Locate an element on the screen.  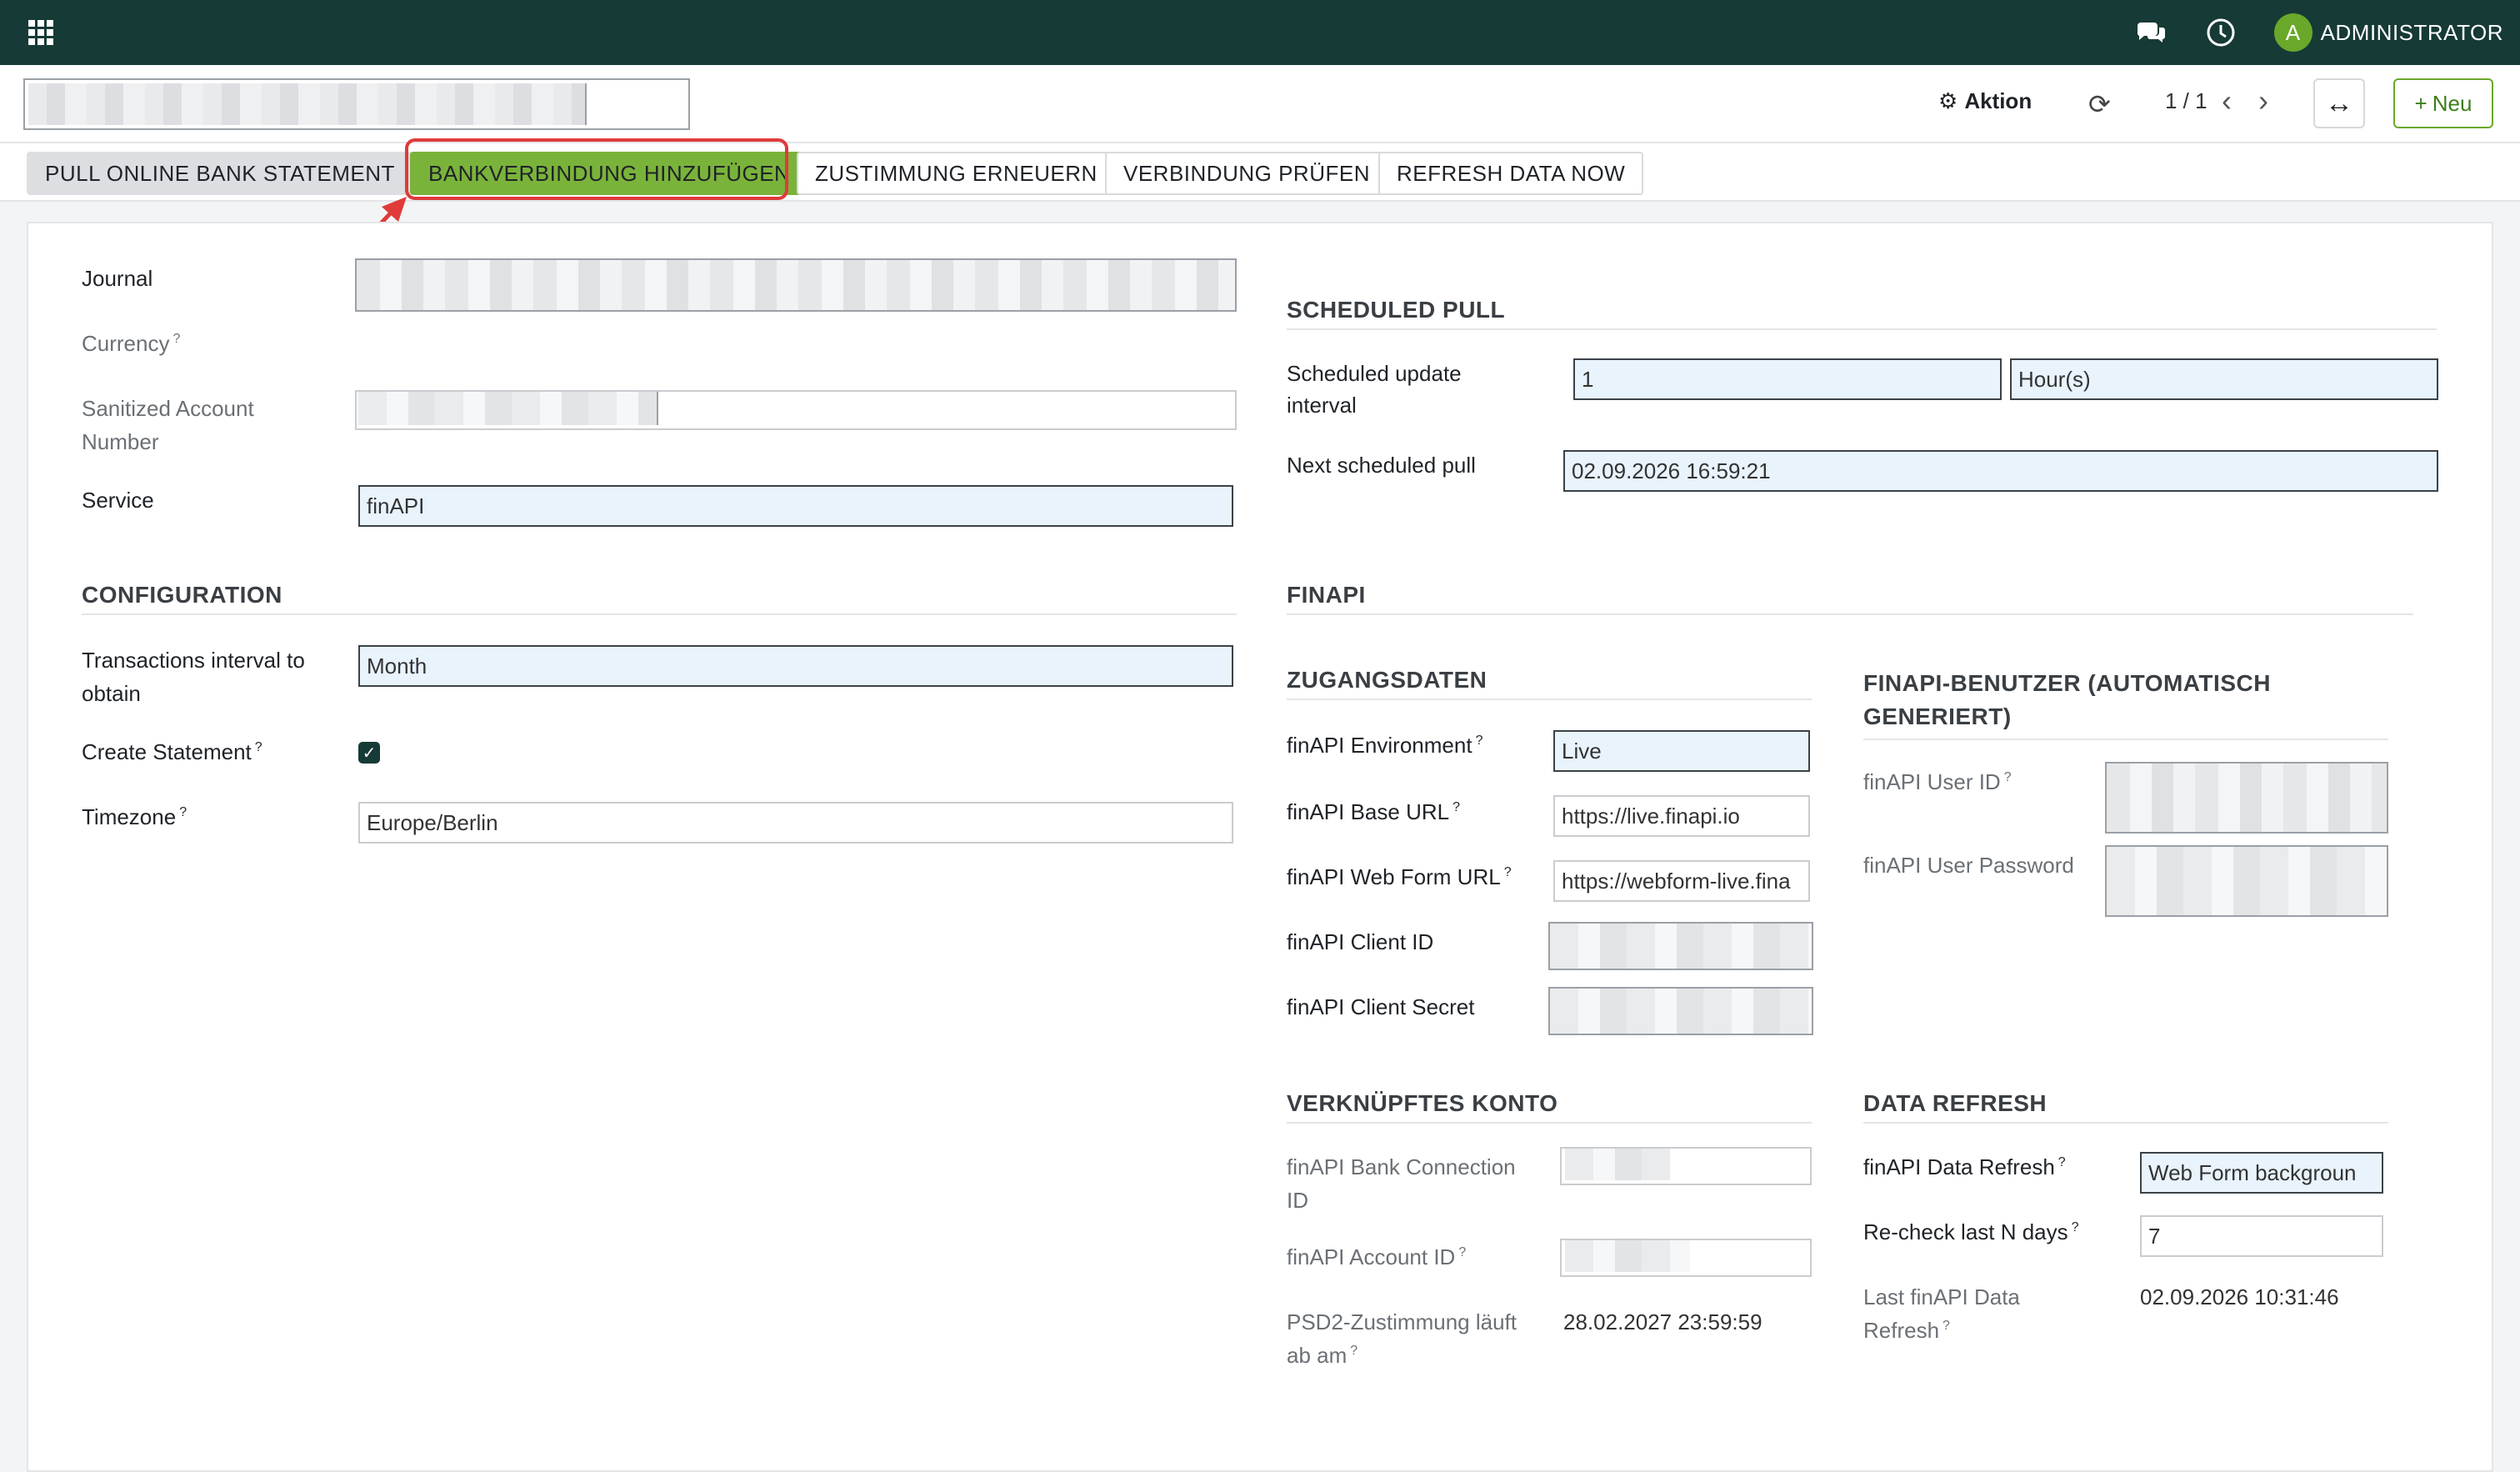
finapi-data-refresh-select: Web Form backgroun is located at coordinates (2261, 1173).